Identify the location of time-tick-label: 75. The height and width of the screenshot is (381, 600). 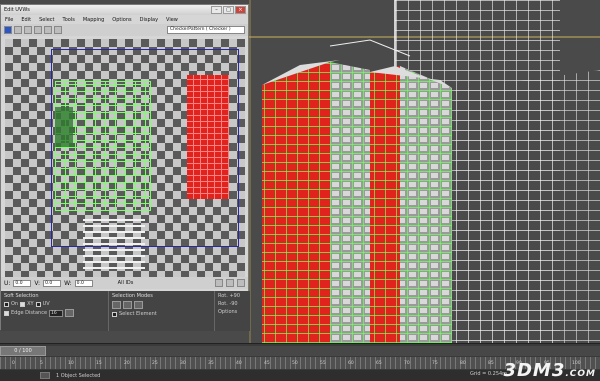
(435, 363).